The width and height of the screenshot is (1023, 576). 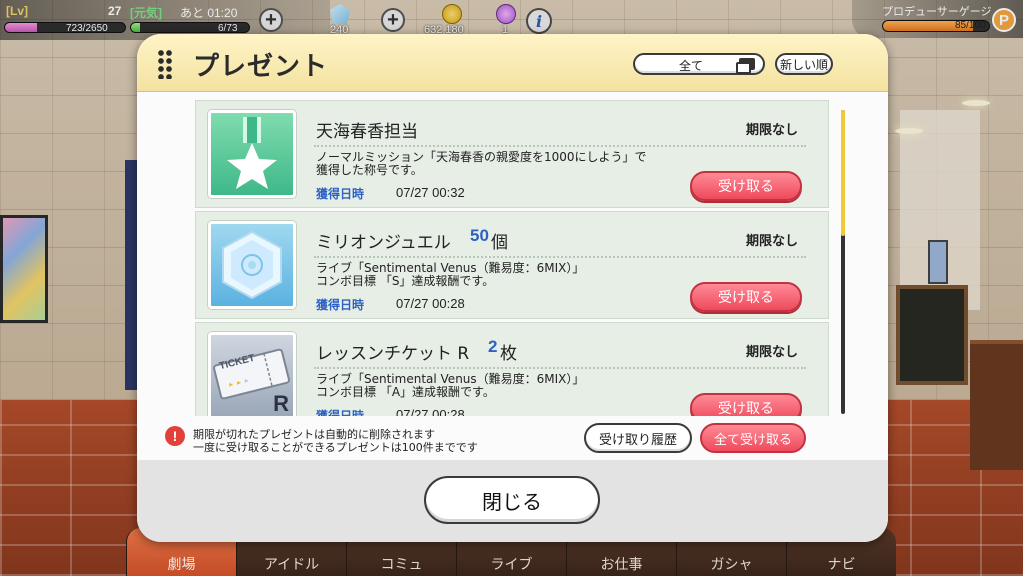 I want to click on description-line: コンボ目標 「S」達成報酬です。, so click(x=405, y=281).